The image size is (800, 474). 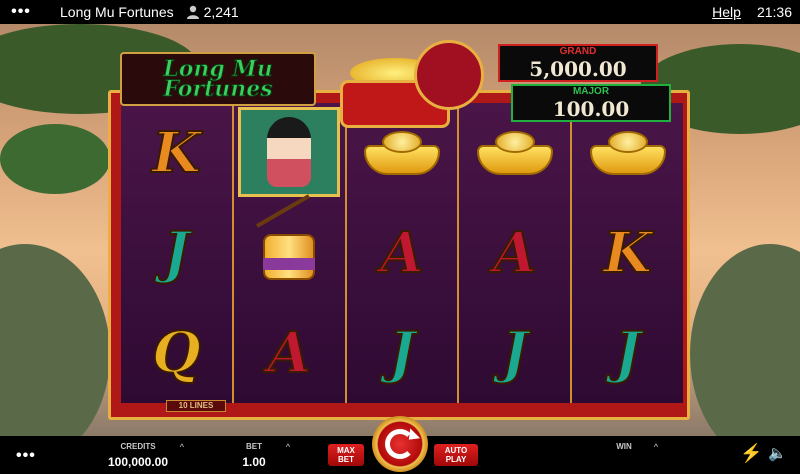 I want to click on reel-3: A J, so click(x=403, y=253).